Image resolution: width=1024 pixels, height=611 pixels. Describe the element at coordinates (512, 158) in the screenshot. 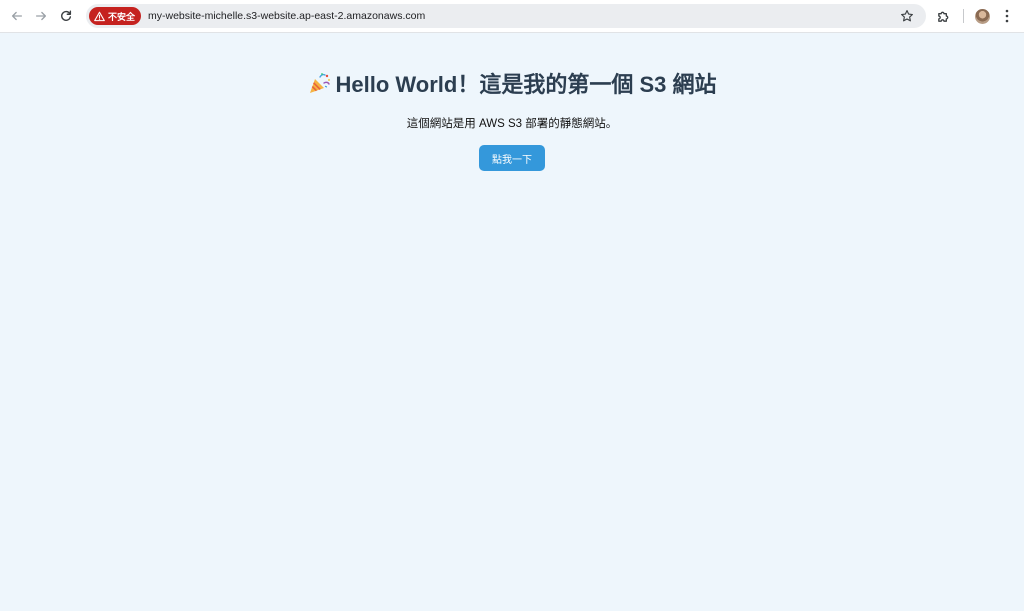

I see `click-me-button: 點我一下` at that location.